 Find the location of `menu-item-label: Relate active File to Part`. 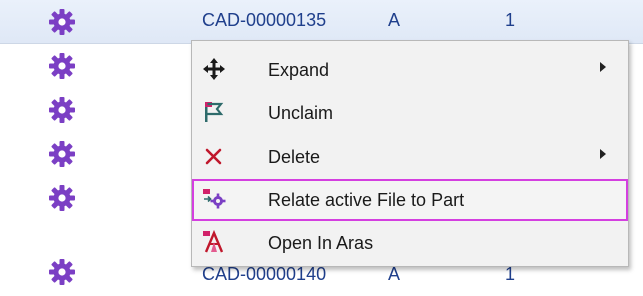

menu-item-label: Relate active File to Part is located at coordinates (366, 200).